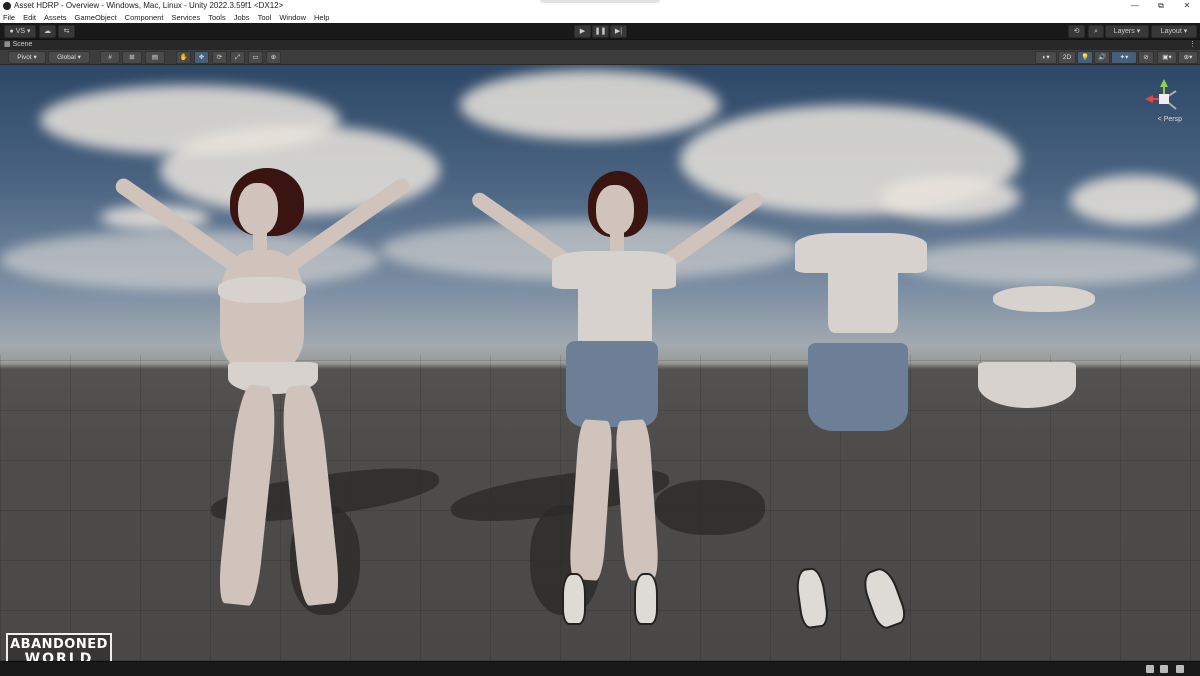  What do you see at coordinates (144, 17) in the screenshot?
I see `menu-component: Component` at bounding box center [144, 17].